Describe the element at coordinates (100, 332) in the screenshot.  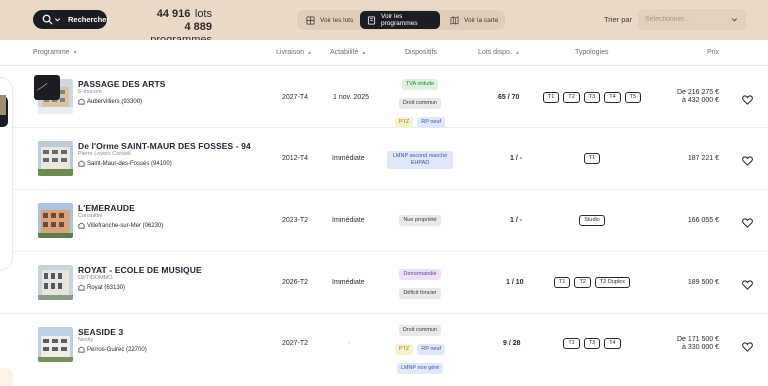
I see `programme-title: SEASIDE 3` at that location.